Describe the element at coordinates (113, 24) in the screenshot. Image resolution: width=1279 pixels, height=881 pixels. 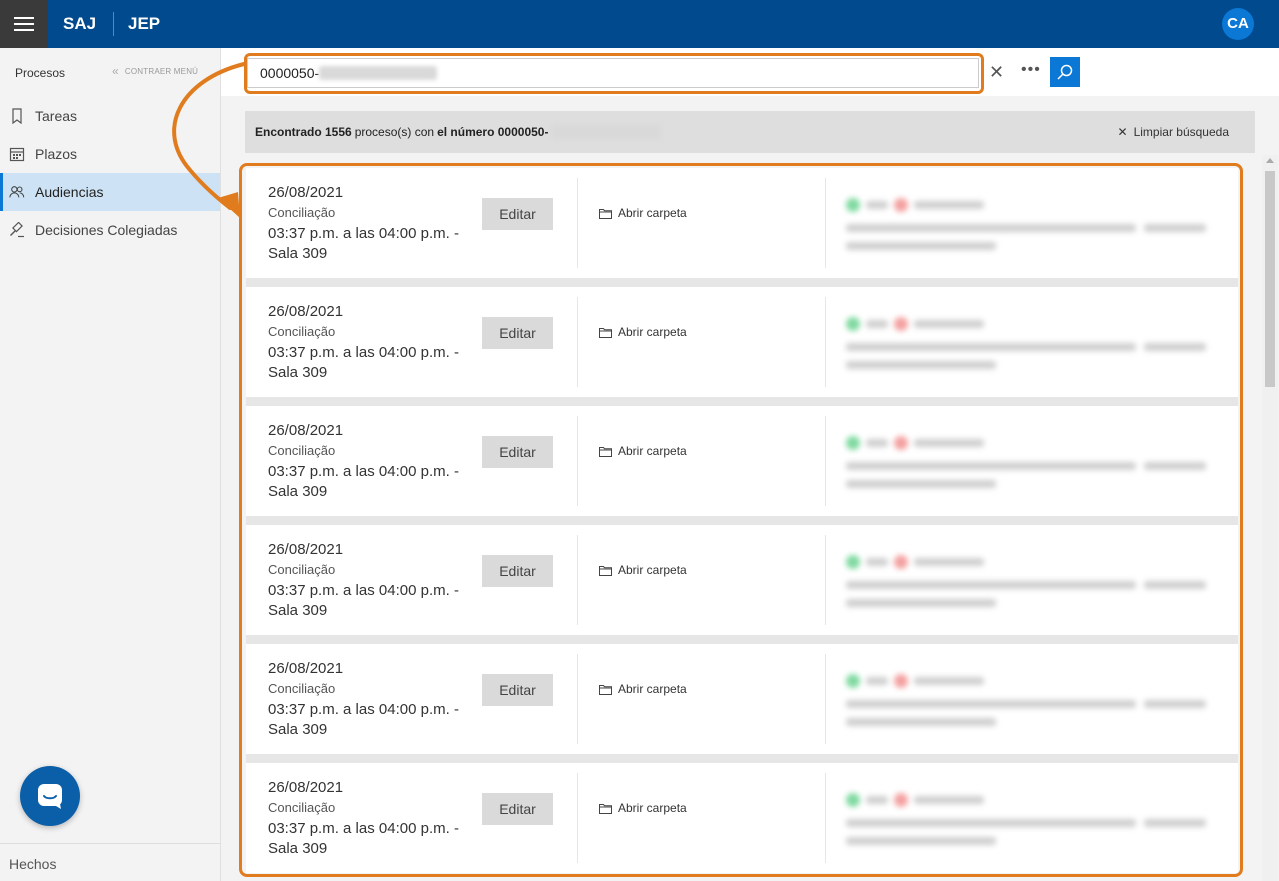
I see `brand-divider` at that location.